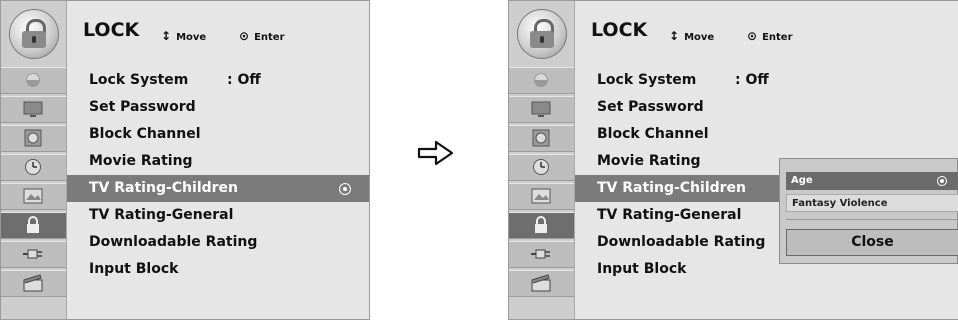 This screenshot has width=958, height=320. What do you see at coordinates (218, 242) in the screenshot?
I see `menu-item-downloadable-rating: Downloadable Rating` at bounding box center [218, 242].